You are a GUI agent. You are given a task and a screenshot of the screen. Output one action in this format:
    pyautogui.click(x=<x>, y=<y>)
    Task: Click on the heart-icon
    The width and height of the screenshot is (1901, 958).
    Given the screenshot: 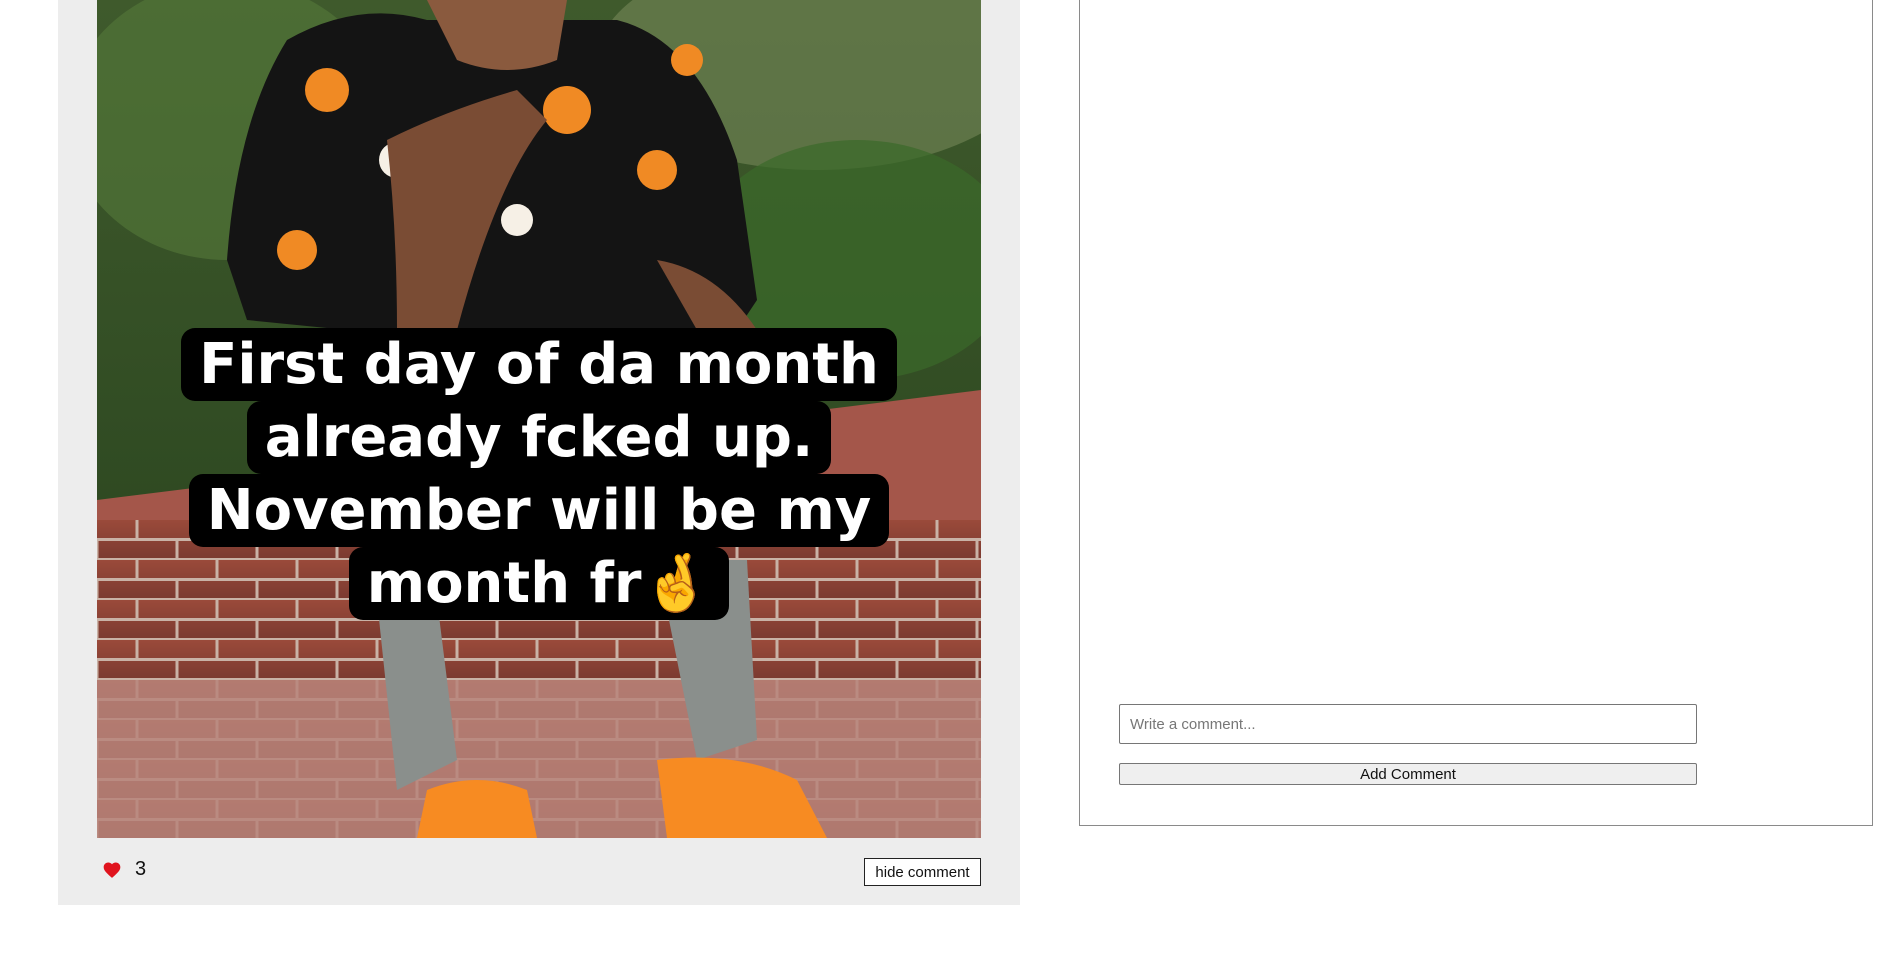 What is the action you would take?
    pyautogui.click(x=112, y=870)
    